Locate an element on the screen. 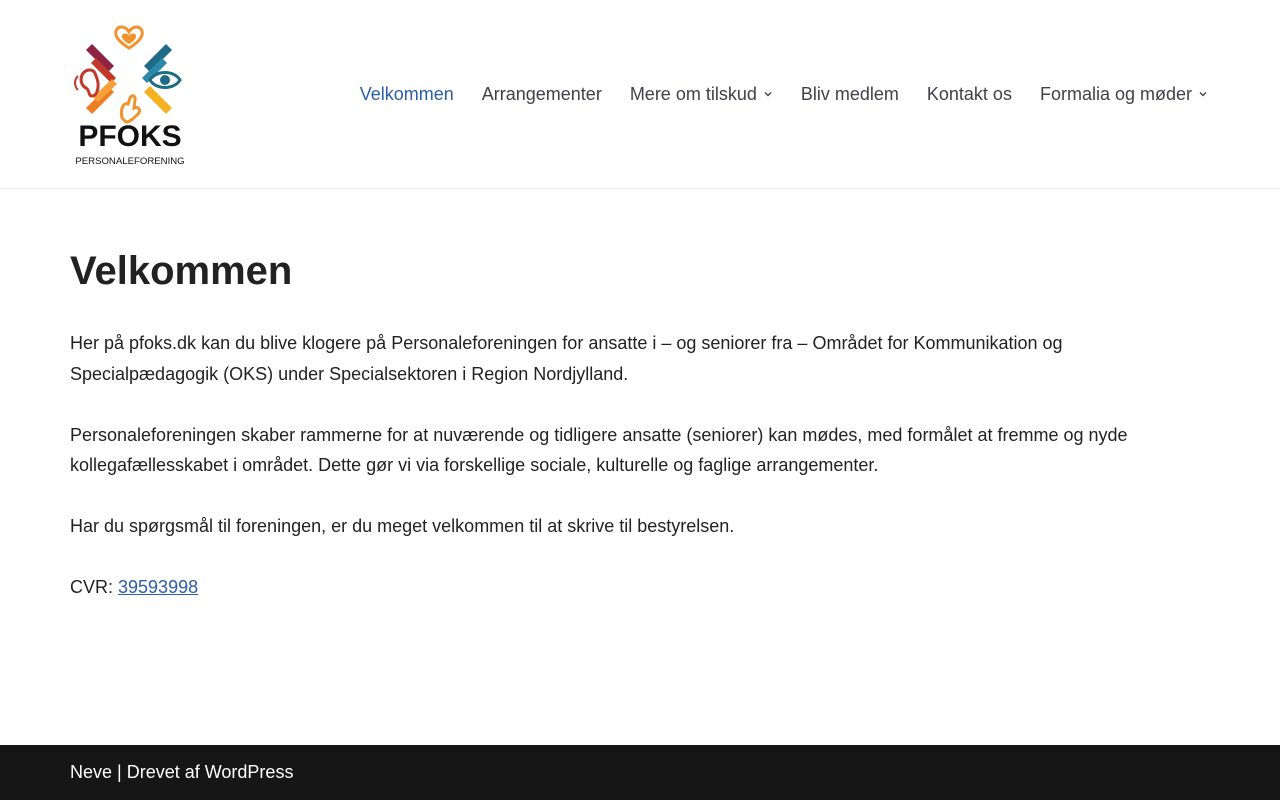 Image resolution: width=1280 pixels, height=800 pixels. nav-item-kontakt-os: Kontakt os is located at coordinates (969, 94).